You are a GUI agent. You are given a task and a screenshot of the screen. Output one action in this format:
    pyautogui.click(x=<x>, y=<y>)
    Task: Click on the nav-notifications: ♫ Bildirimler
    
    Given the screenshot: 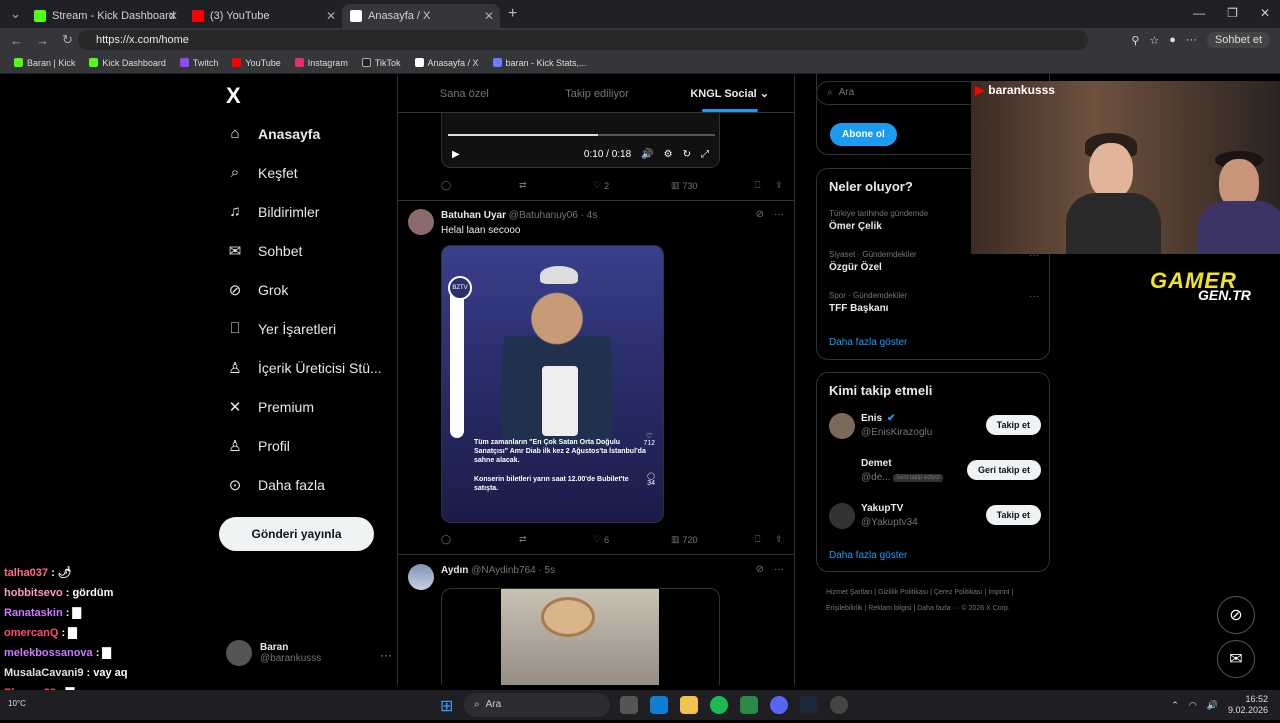 What is the action you would take?
    pyautogui.click(x=272, y=211)
    